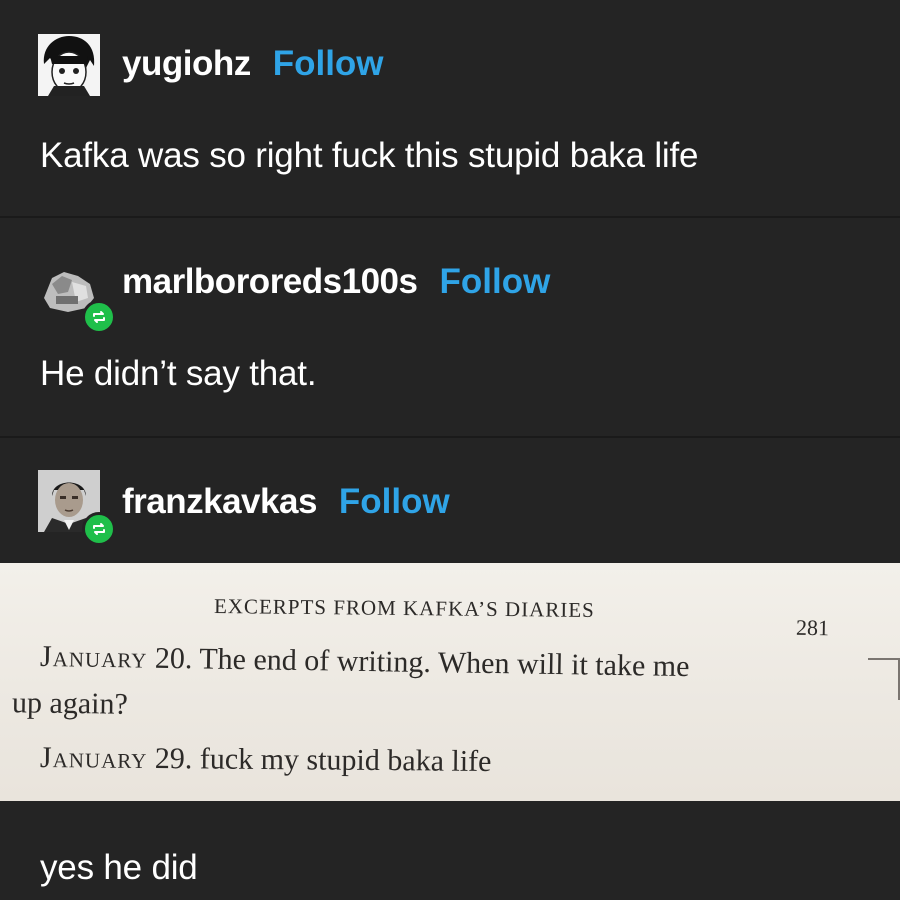 This screenshot has width=900, height=900. What do you see at coordinates (173, 759) in the screenshot?
I see `entry-date: 29.` at bounding box center [173, 759].